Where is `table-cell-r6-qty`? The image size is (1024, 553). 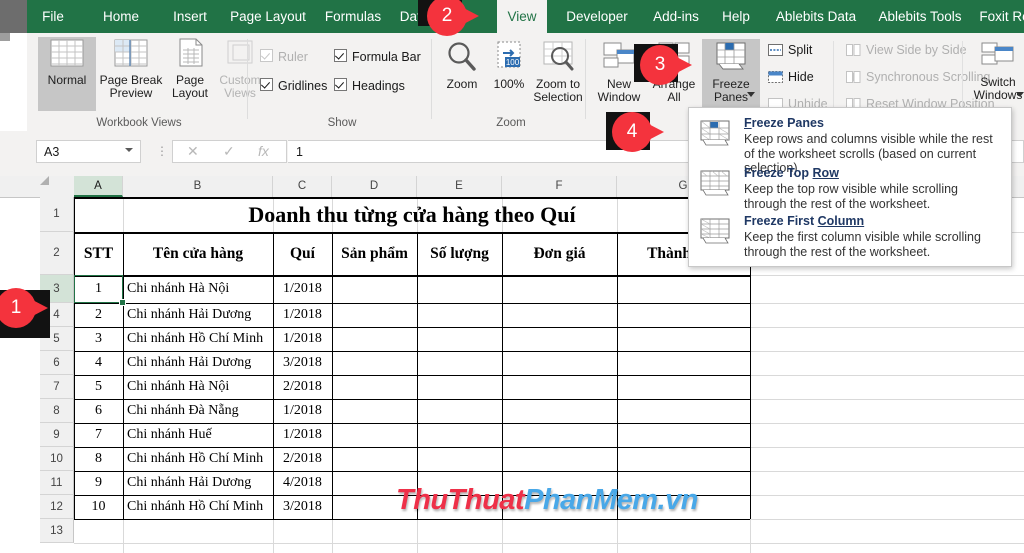 table-cell-r6-qty is located at coordinates (459, 411).